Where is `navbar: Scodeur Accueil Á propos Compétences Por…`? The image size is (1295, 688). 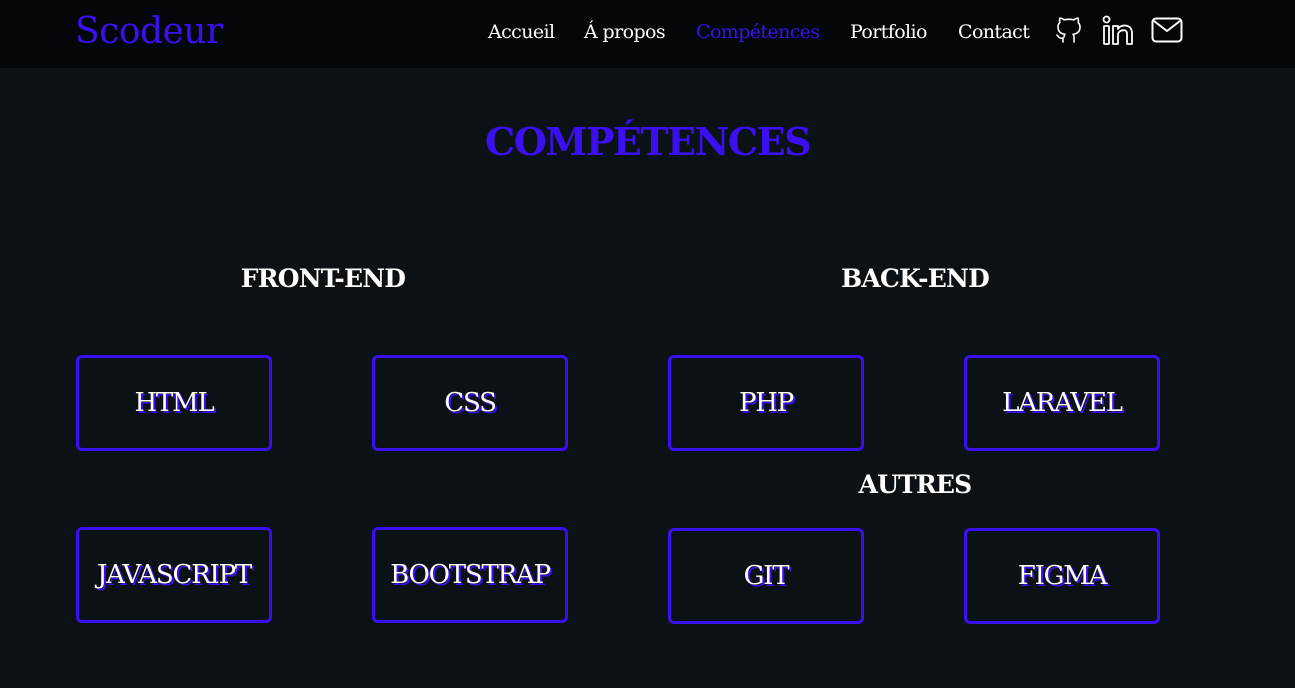 navbar: Scodeur Accueil Á propos Compétences Por… is located at coordinates (647, 34).